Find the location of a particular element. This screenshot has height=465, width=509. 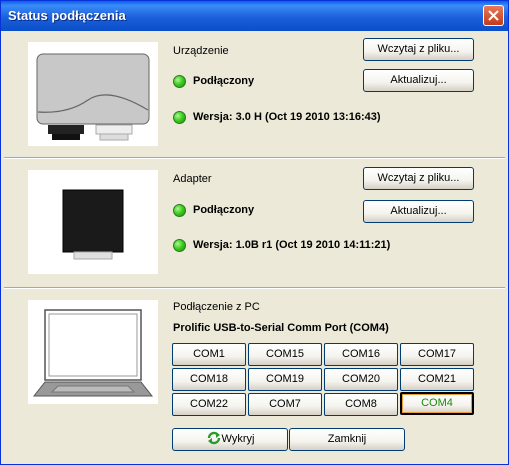

adapter-version: Wersja: 1.0B r1 (Oct 19 2010 14:11:21) is located at coordinates (292, 245).